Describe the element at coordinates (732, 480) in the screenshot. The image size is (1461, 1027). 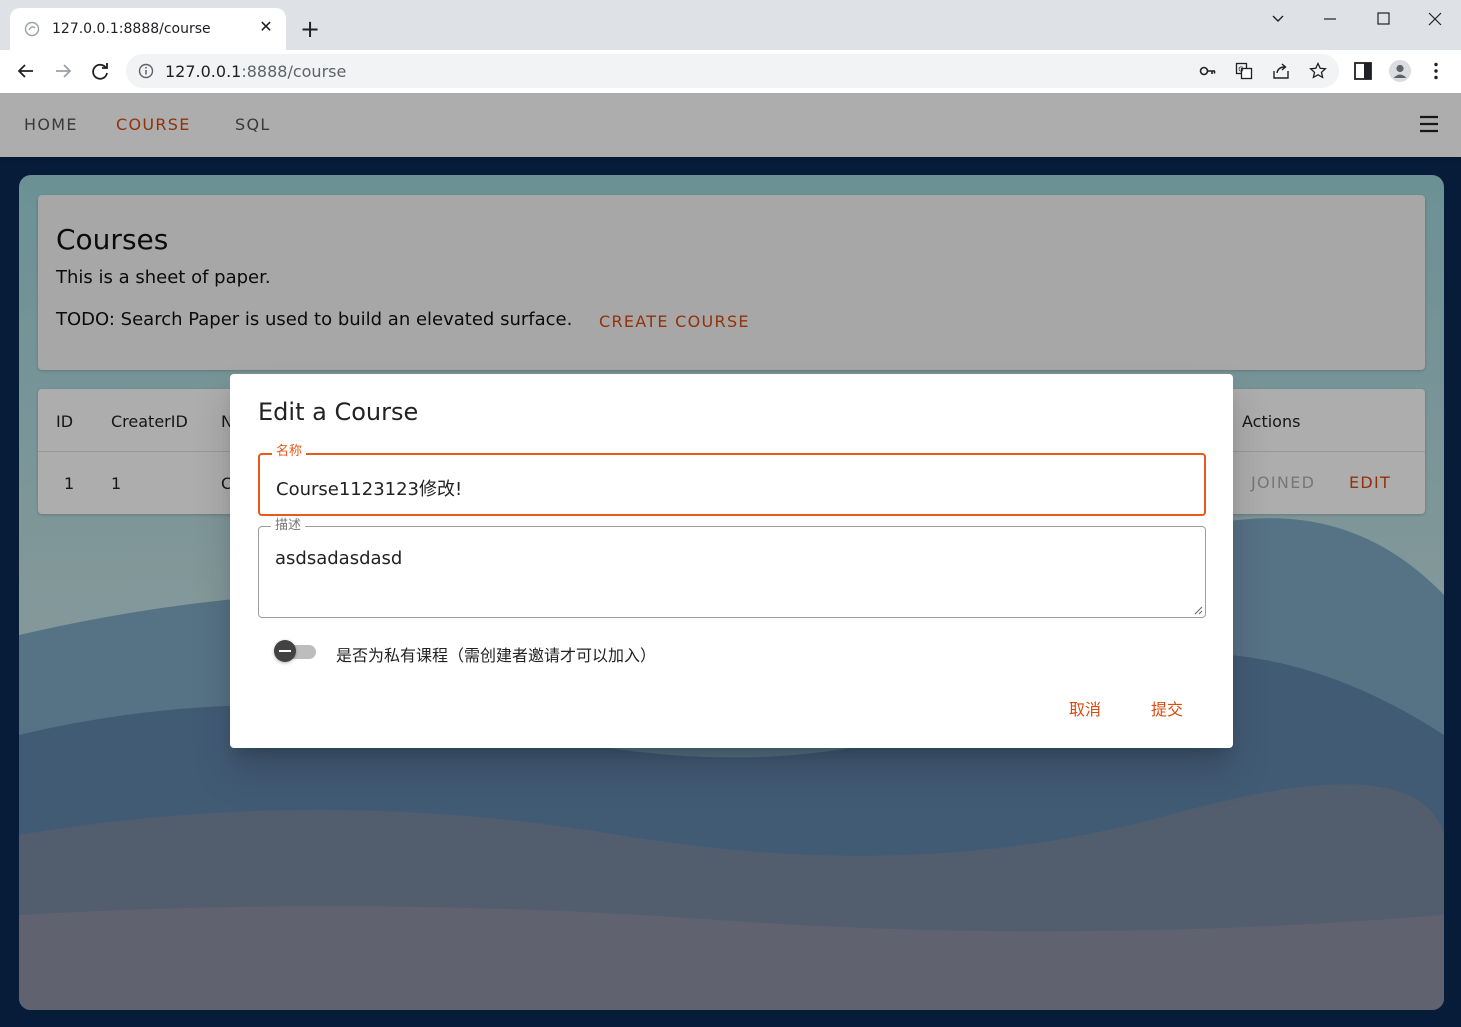
I see `course-name-field: 名称 Course1123123修改!` at that location.